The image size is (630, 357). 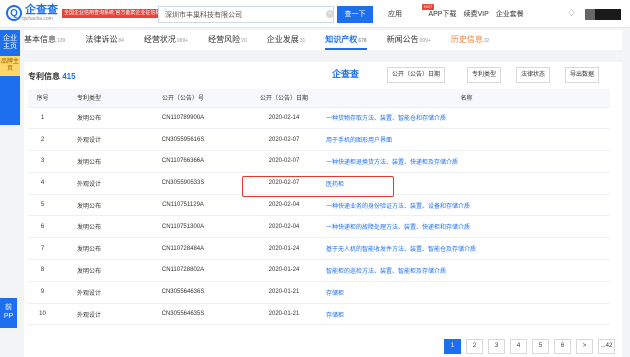 I want to click on row-index: 2, so click(x=42, y=140).